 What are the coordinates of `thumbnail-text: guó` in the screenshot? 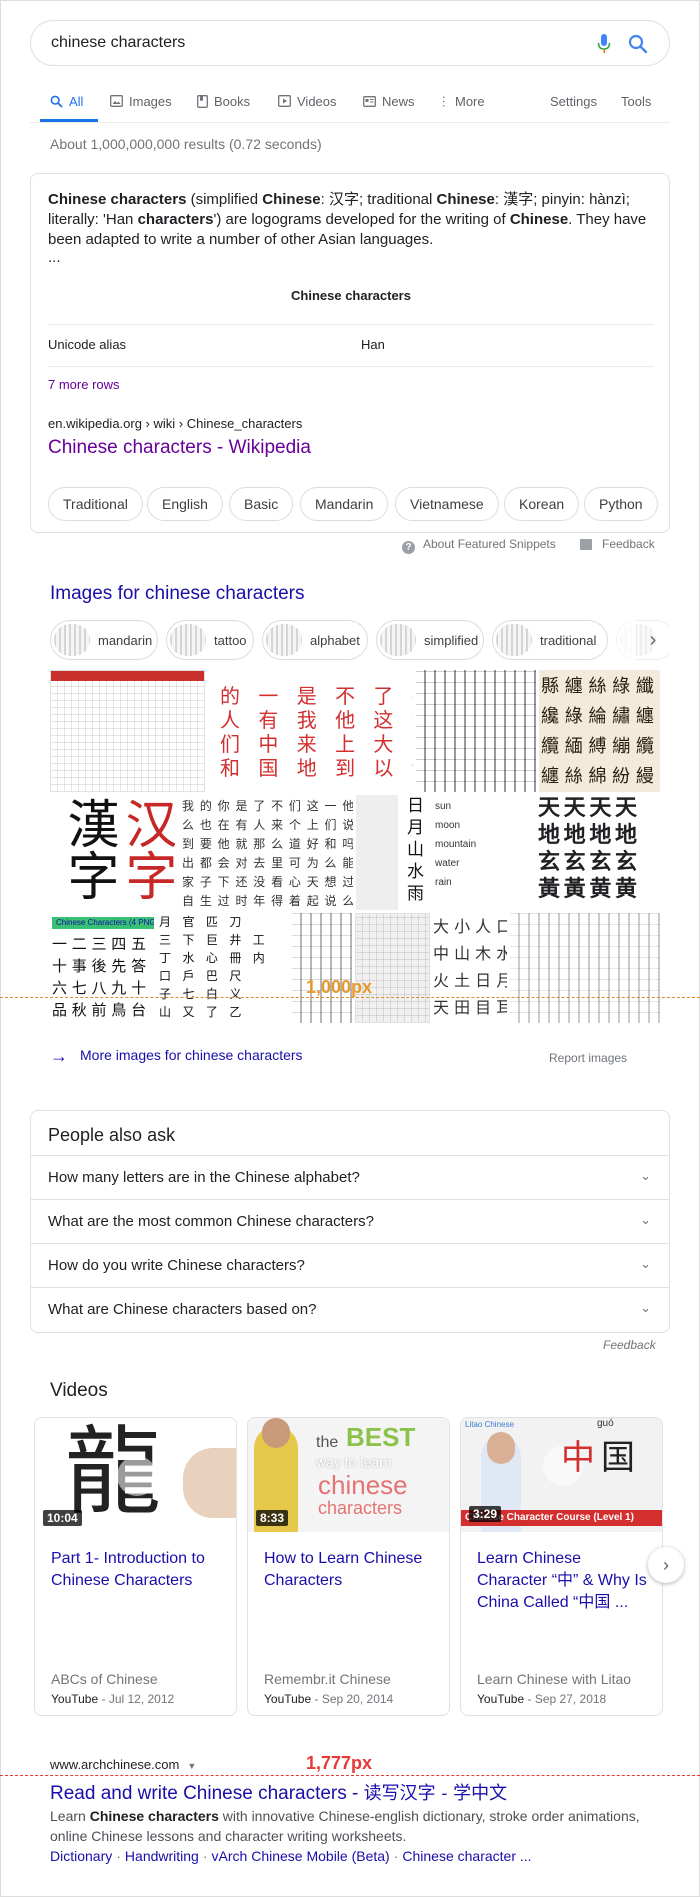 It's located at (605, 1423).